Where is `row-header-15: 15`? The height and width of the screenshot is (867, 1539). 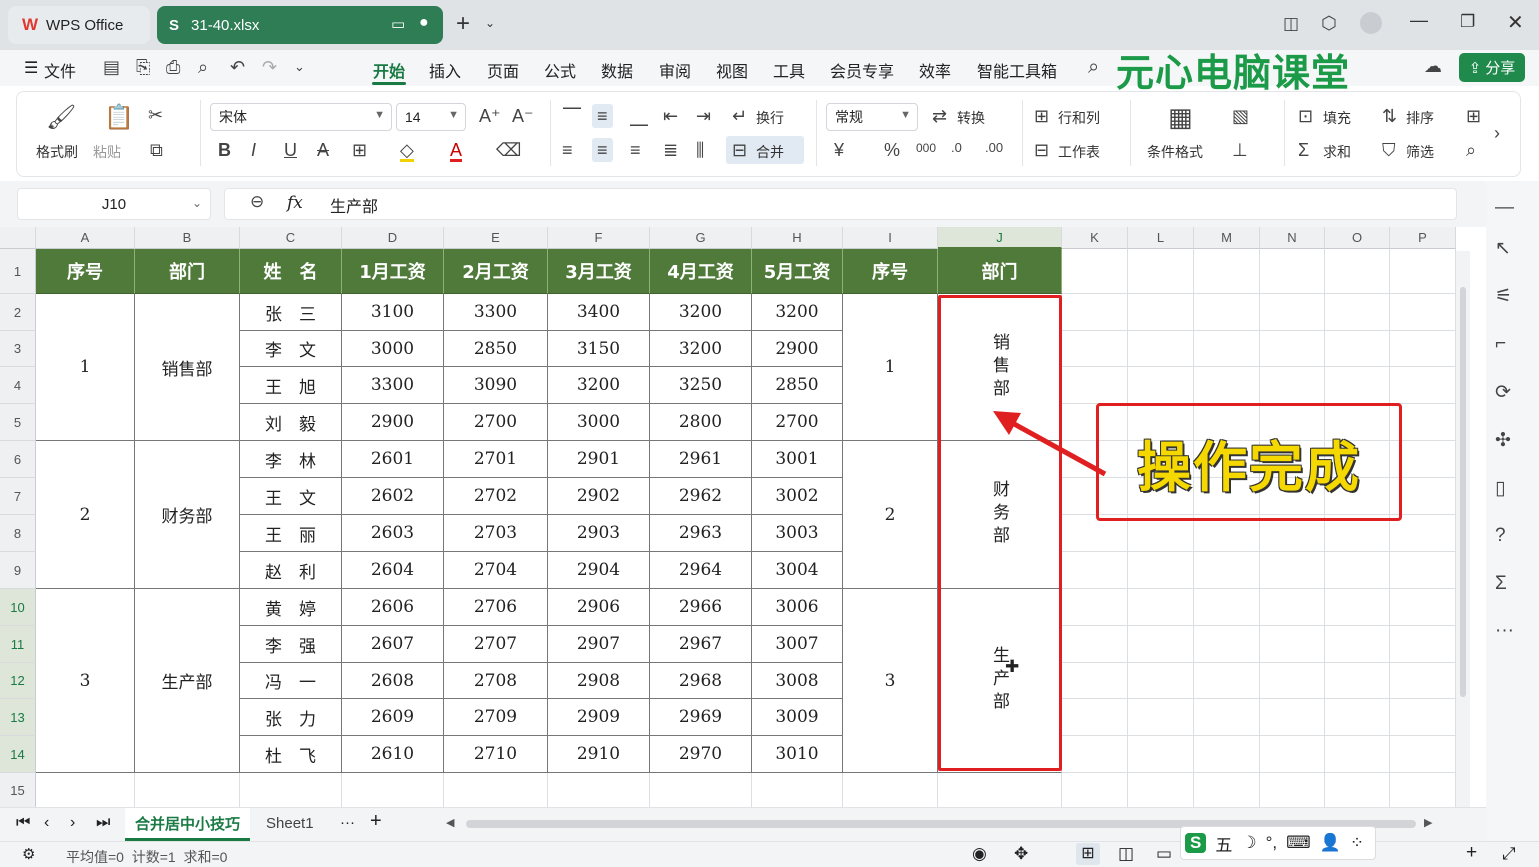 row-header-15: 15 is located at coordinates (18, 790).